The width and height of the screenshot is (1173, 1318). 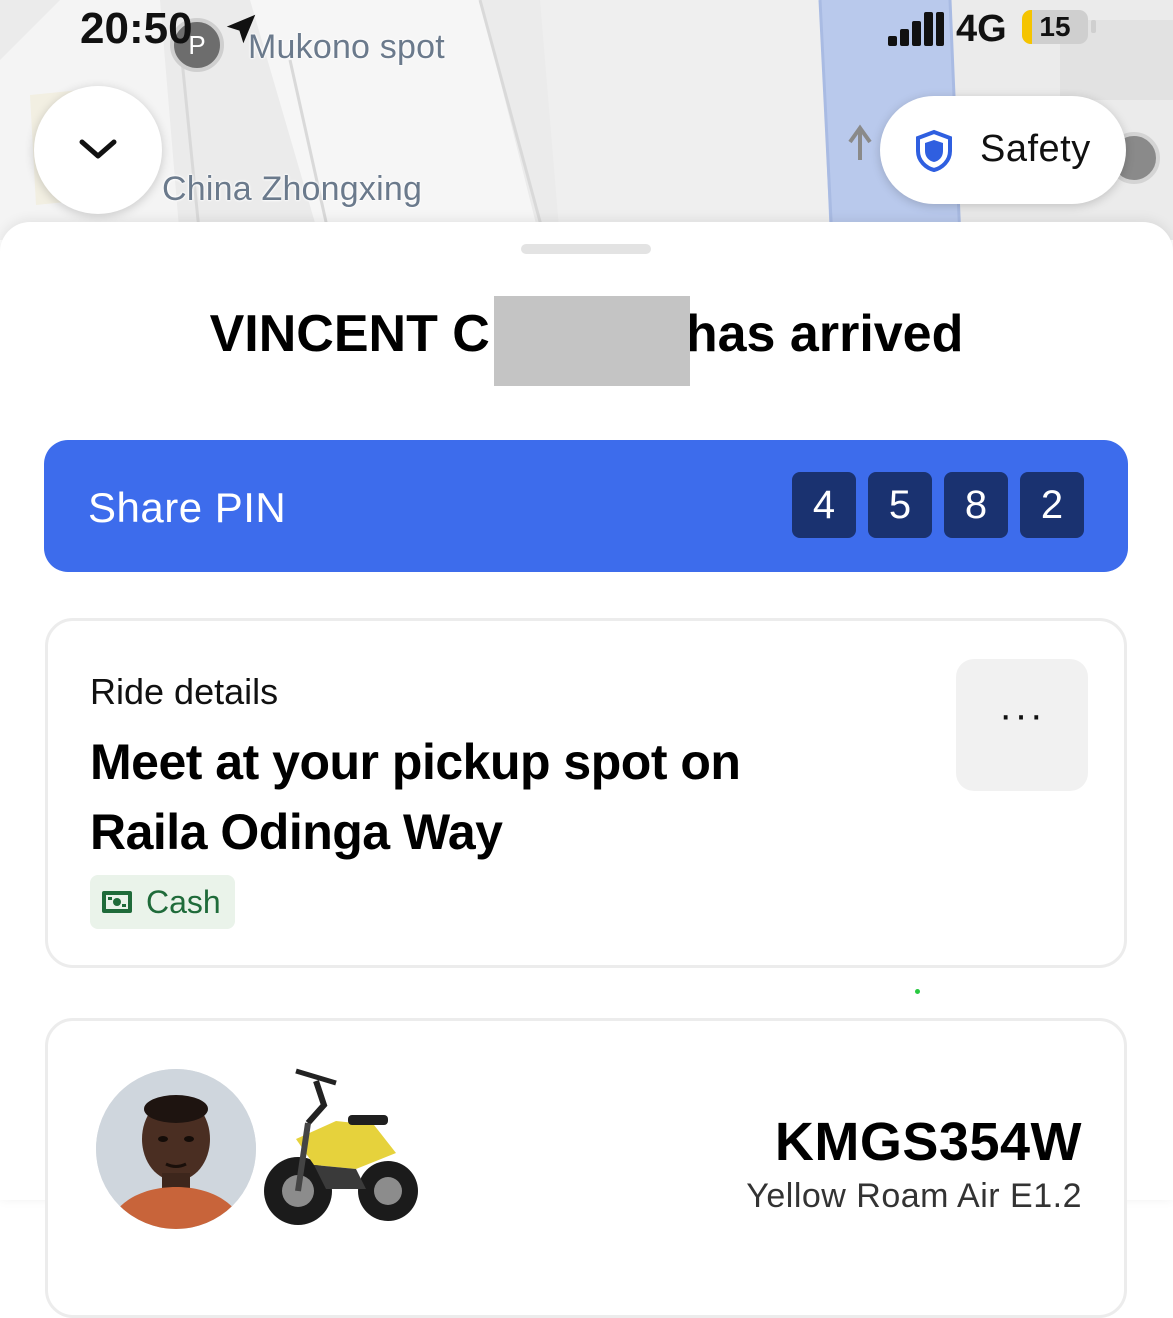 I want to click on status-time: 20:50, so click(x=136, y=28).